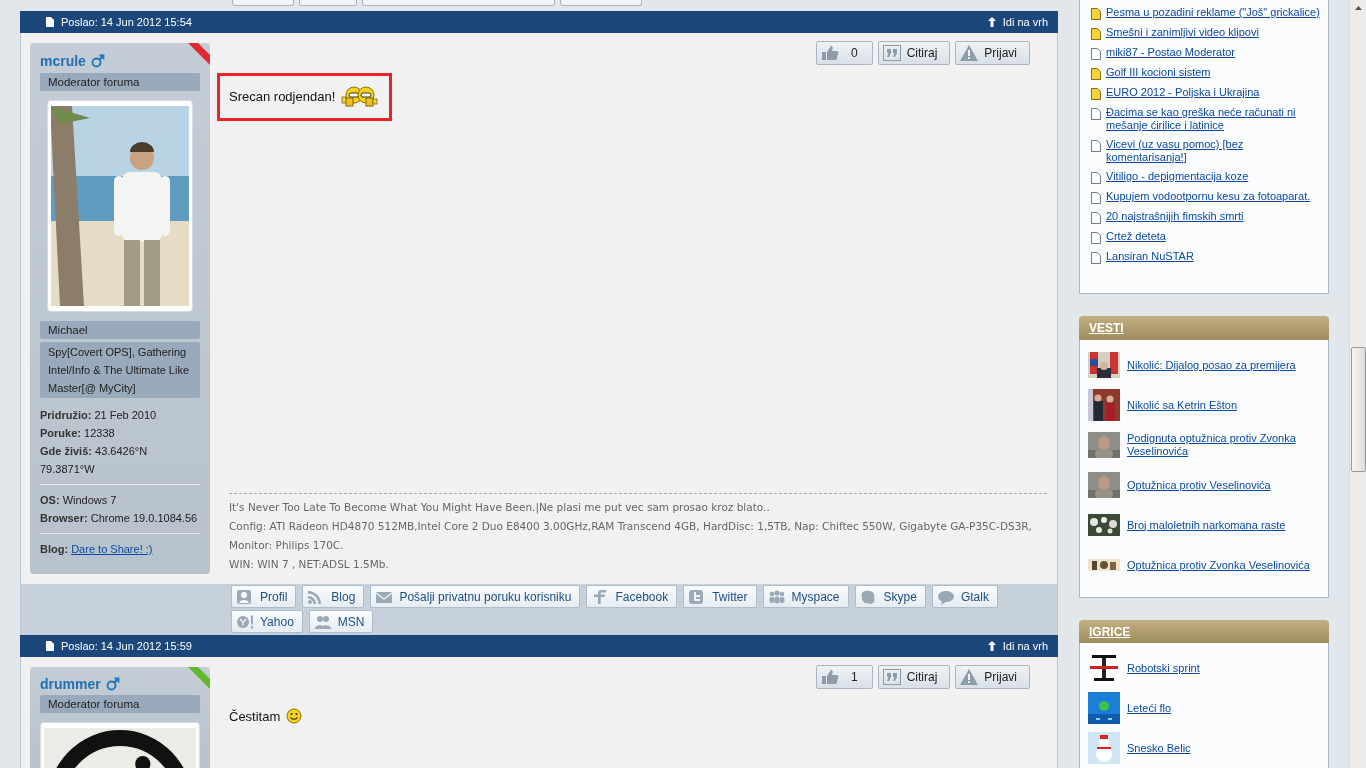 Image resolution: width=1366 pixels, height=768 pixels. I want to click on topic-link: Vicevi (uz vasu pomoc) [bez komentarisanja!], so click(1213, 151).